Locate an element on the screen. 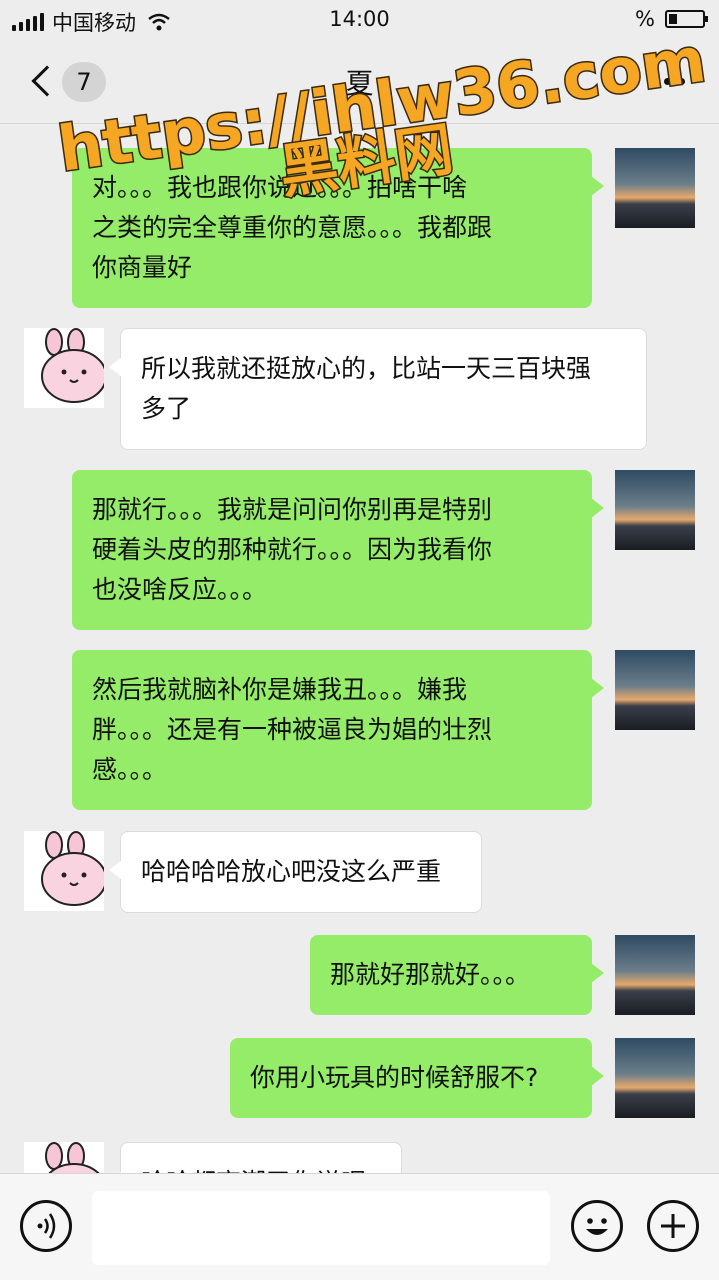 Image resolution: width=719 pixels, height=1280 pixels. voice-button is located at coordinates (46, 1226).